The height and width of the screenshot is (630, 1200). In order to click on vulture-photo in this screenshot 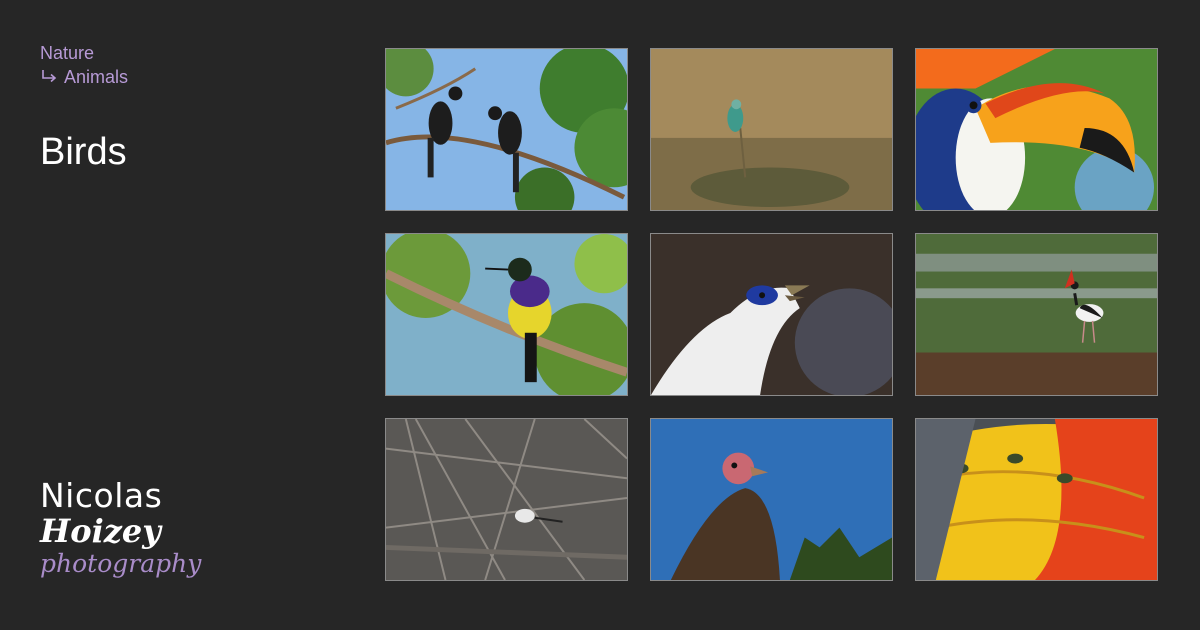, I will do `click(771, 499)`.